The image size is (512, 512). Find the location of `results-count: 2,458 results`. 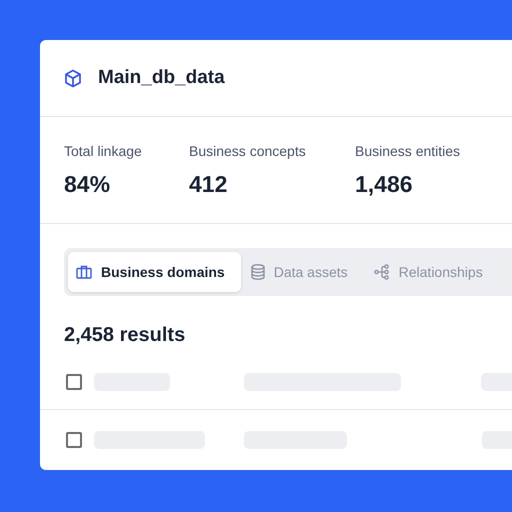

results-count: 2,458 results is located at coordinates (125, 335).